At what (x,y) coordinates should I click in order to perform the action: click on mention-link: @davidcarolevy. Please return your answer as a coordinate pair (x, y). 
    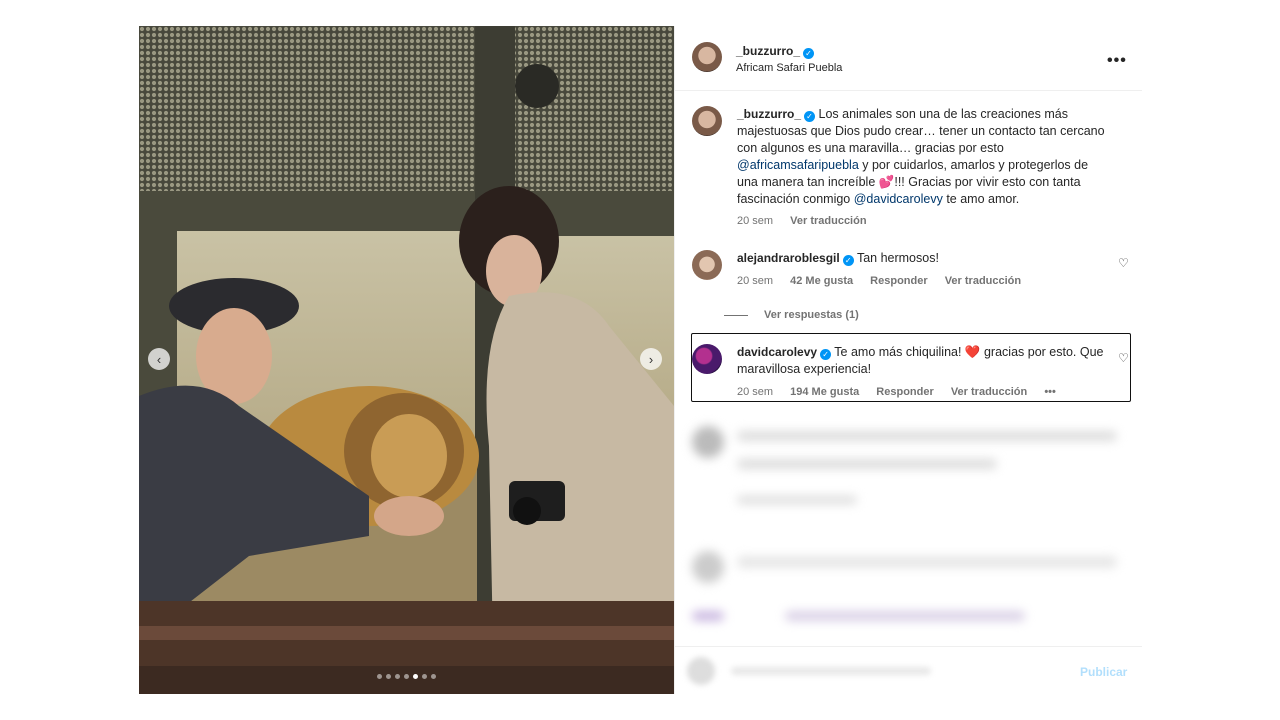
    Looking at the image, I should click on (898, 199).